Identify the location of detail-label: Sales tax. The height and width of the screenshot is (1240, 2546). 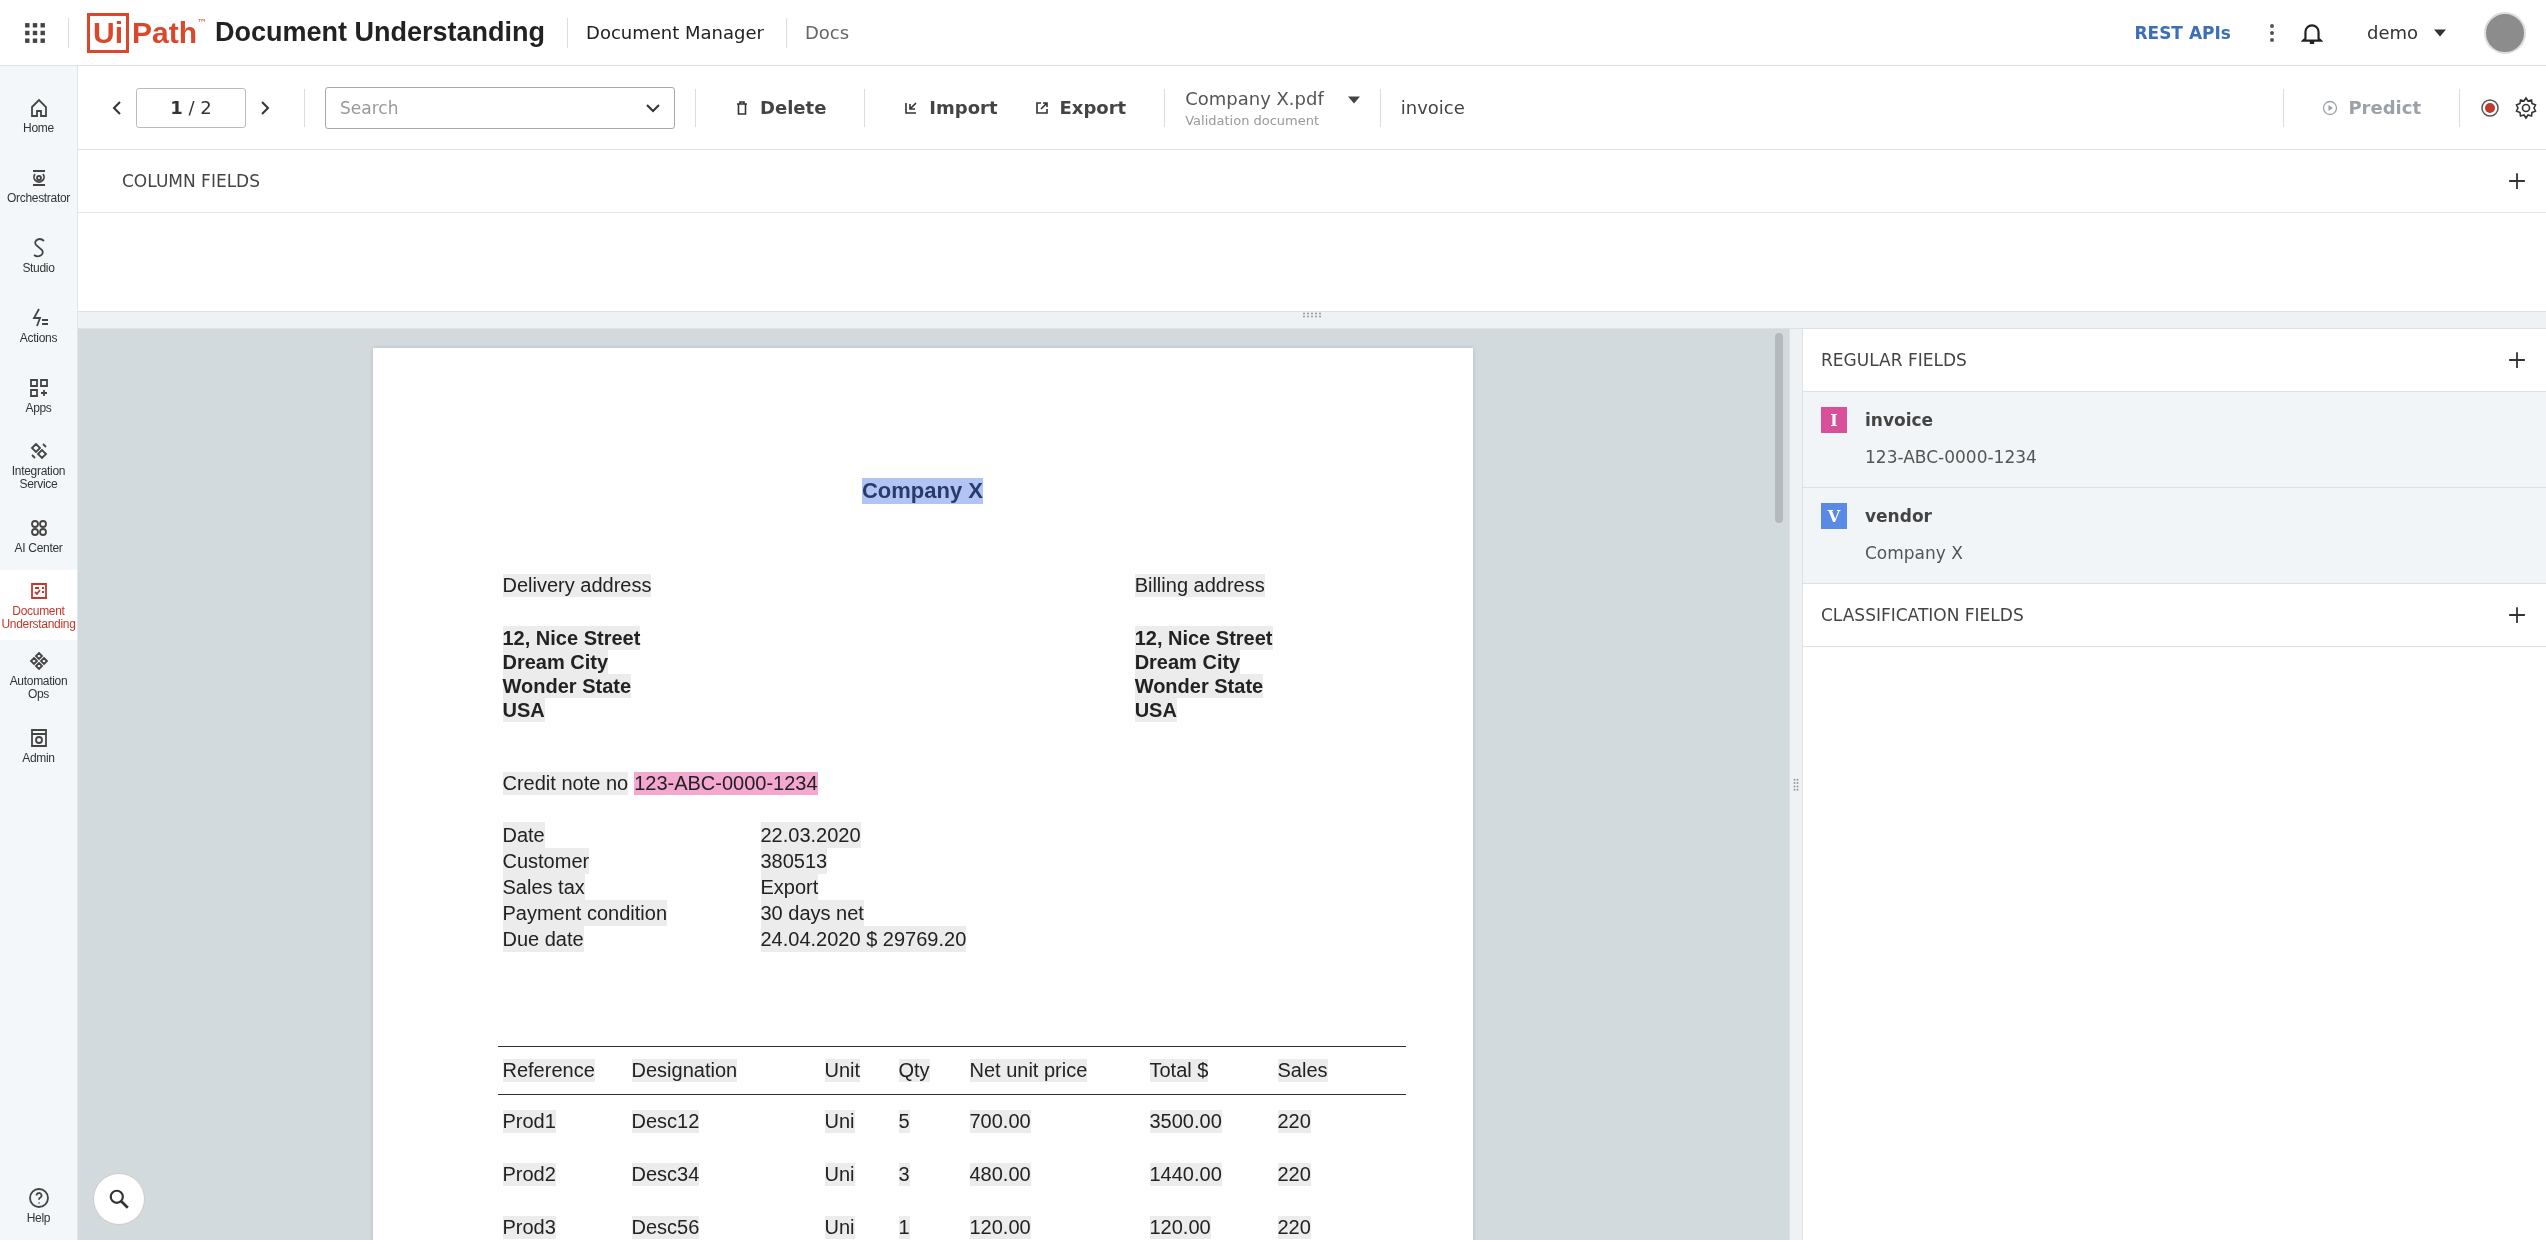
(543, 887).